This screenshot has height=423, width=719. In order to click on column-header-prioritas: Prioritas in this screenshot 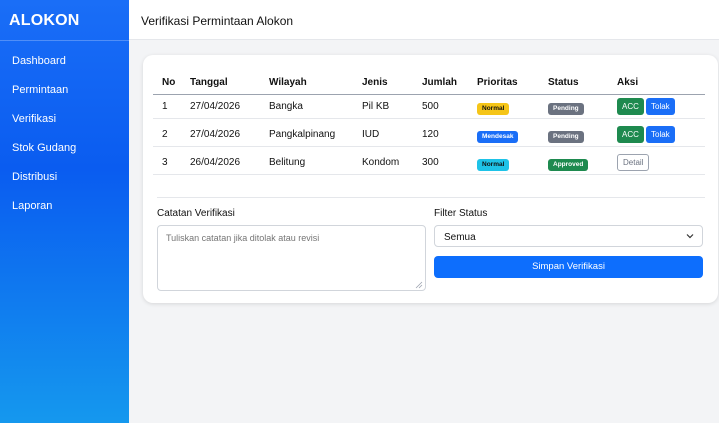, I will do `click(497, 82)`.